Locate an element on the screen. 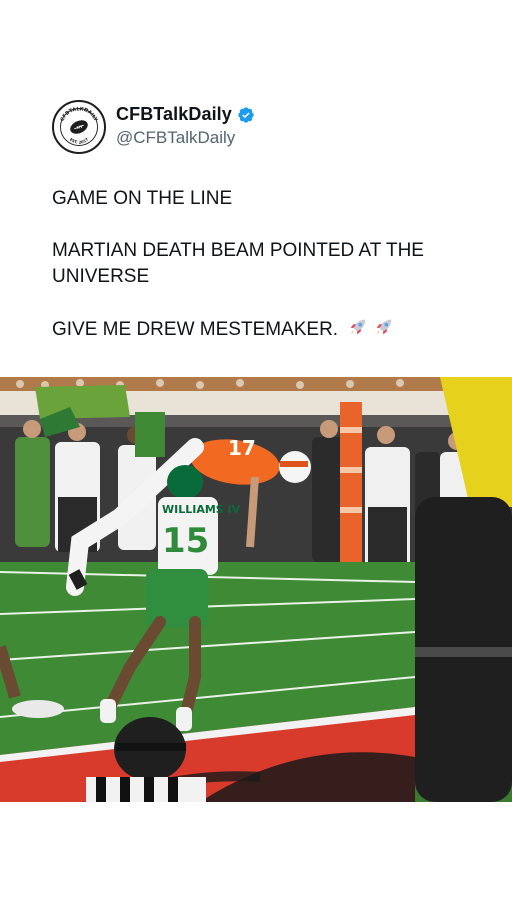 The image size is (512, 910). author-names: CFBTalkDaily @CFBTalkDaily is located at coordinates (185, 126).